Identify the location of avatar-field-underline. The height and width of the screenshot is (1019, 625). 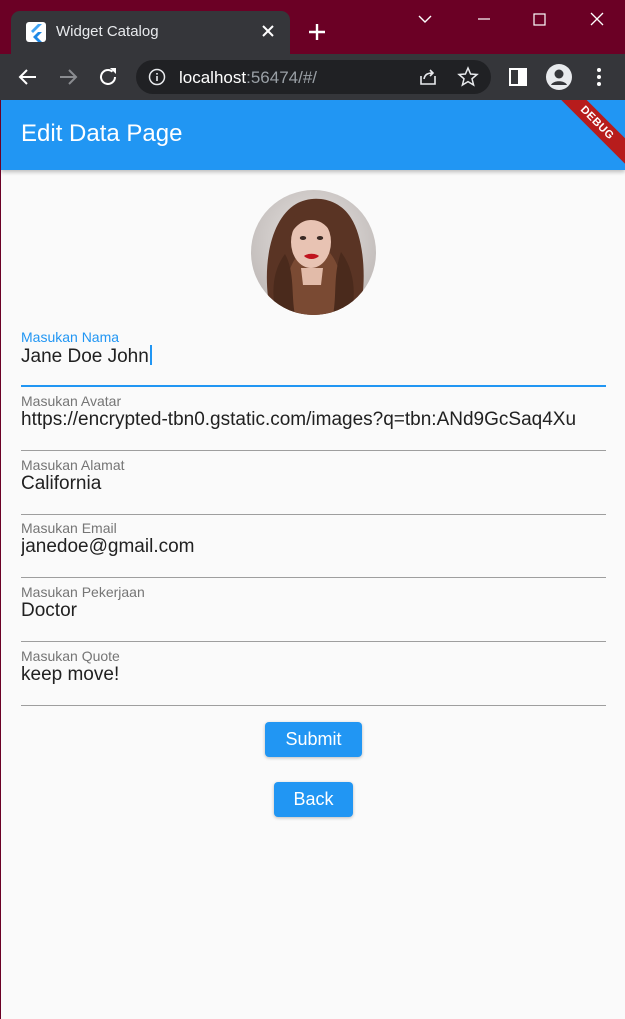
(313, 450).